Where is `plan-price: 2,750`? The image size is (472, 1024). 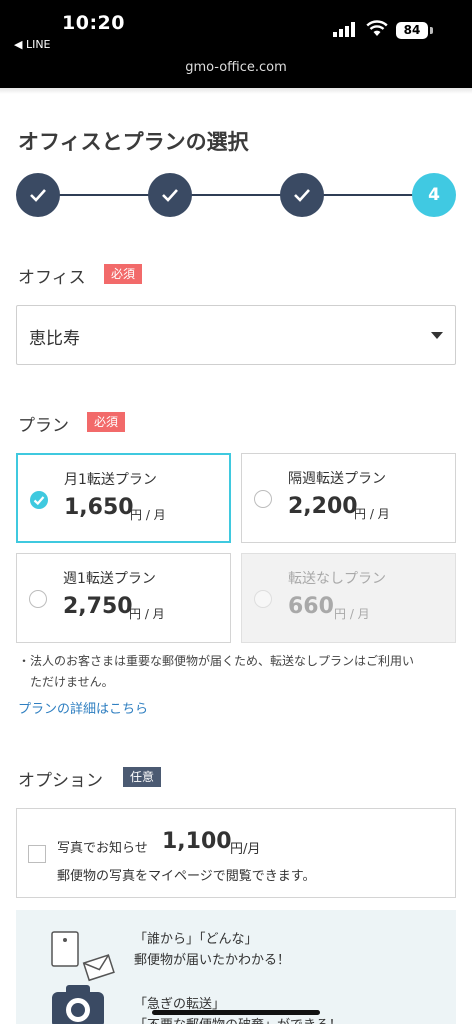 plan-price: 2,750 is located at coordinates (98, 606).